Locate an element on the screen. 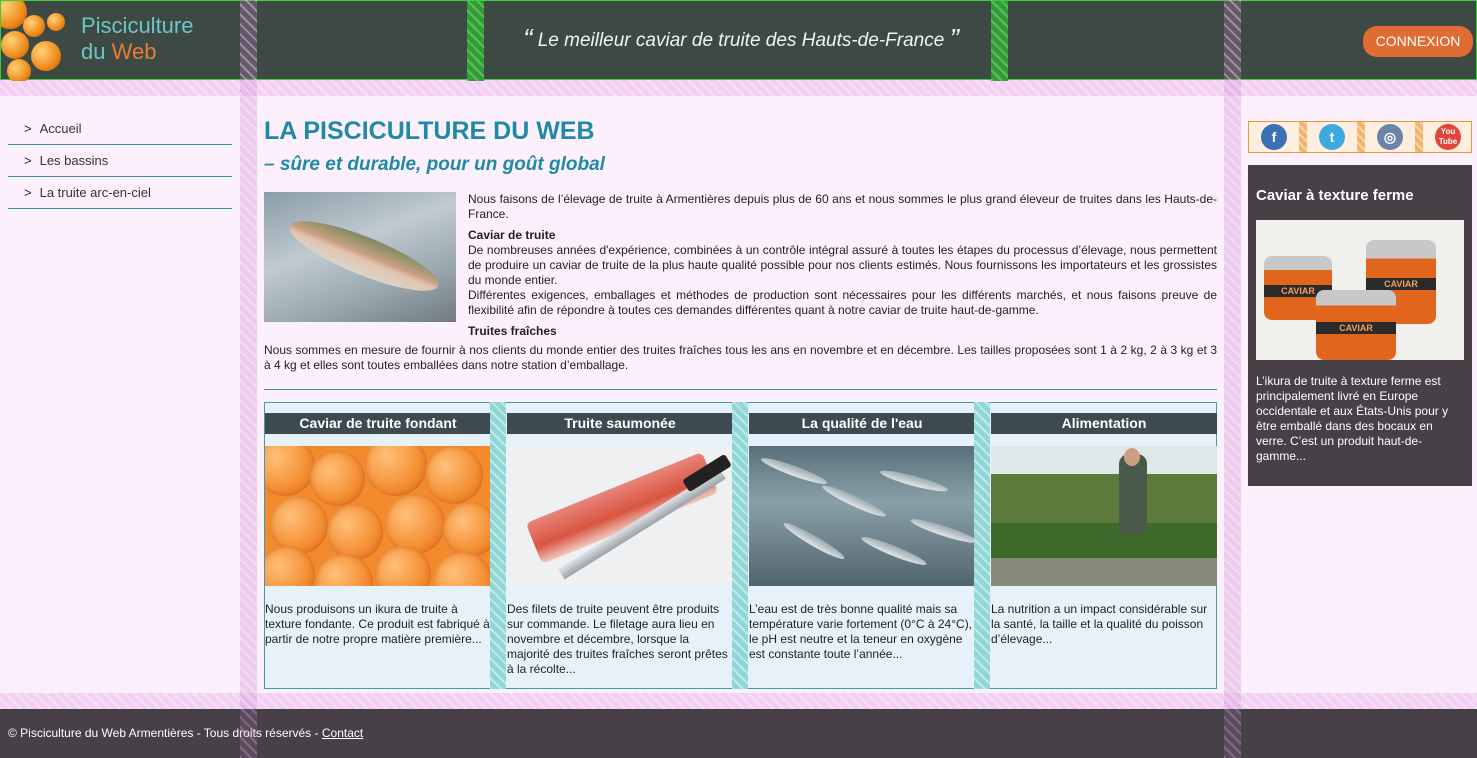 The image size is (1477, 758). nav-item-truite-arc-en-ciel: > La truite arc-en-ciel is located at coordinates (120, 193).